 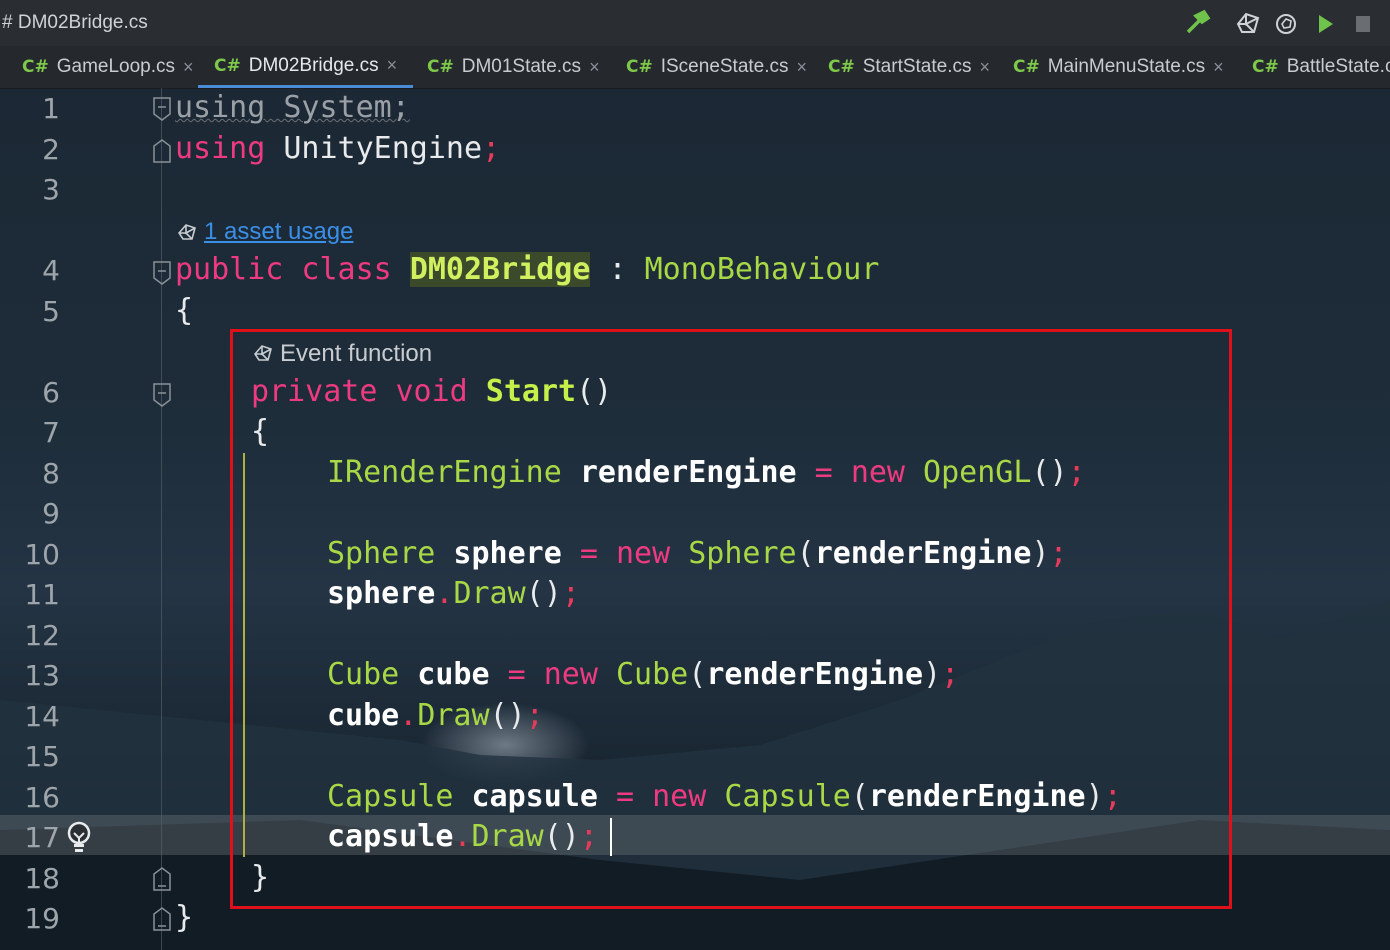 I want to click on tab-dm01state: C# DM01State.cs ×, so click(x=513, y=67).